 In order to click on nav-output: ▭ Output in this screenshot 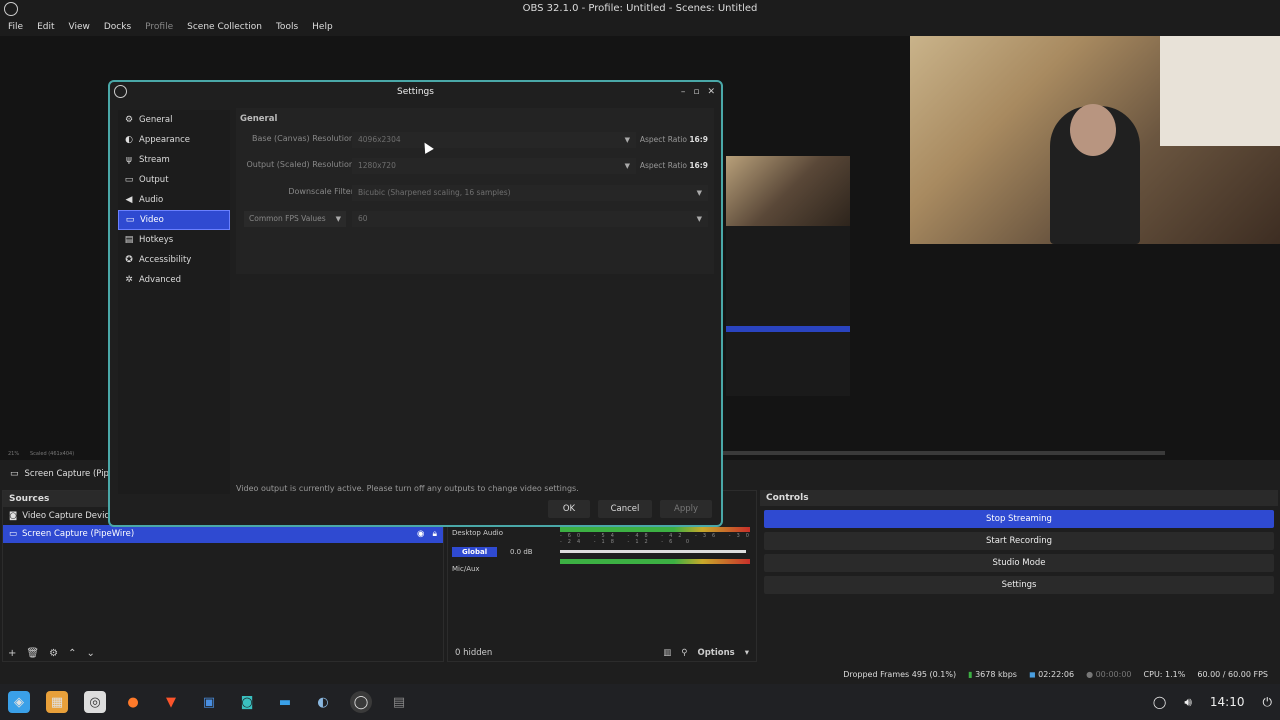, I will do `click(174, 180)`.